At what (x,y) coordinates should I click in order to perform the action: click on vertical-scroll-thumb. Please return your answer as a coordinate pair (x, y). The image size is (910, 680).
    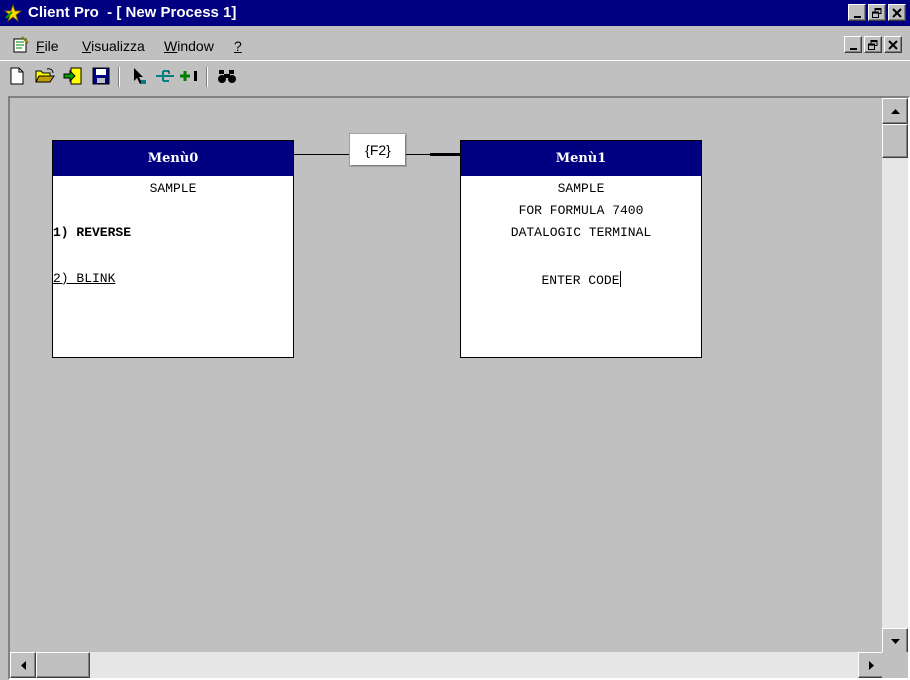
    Looking at the image, I should click on (895, 141).